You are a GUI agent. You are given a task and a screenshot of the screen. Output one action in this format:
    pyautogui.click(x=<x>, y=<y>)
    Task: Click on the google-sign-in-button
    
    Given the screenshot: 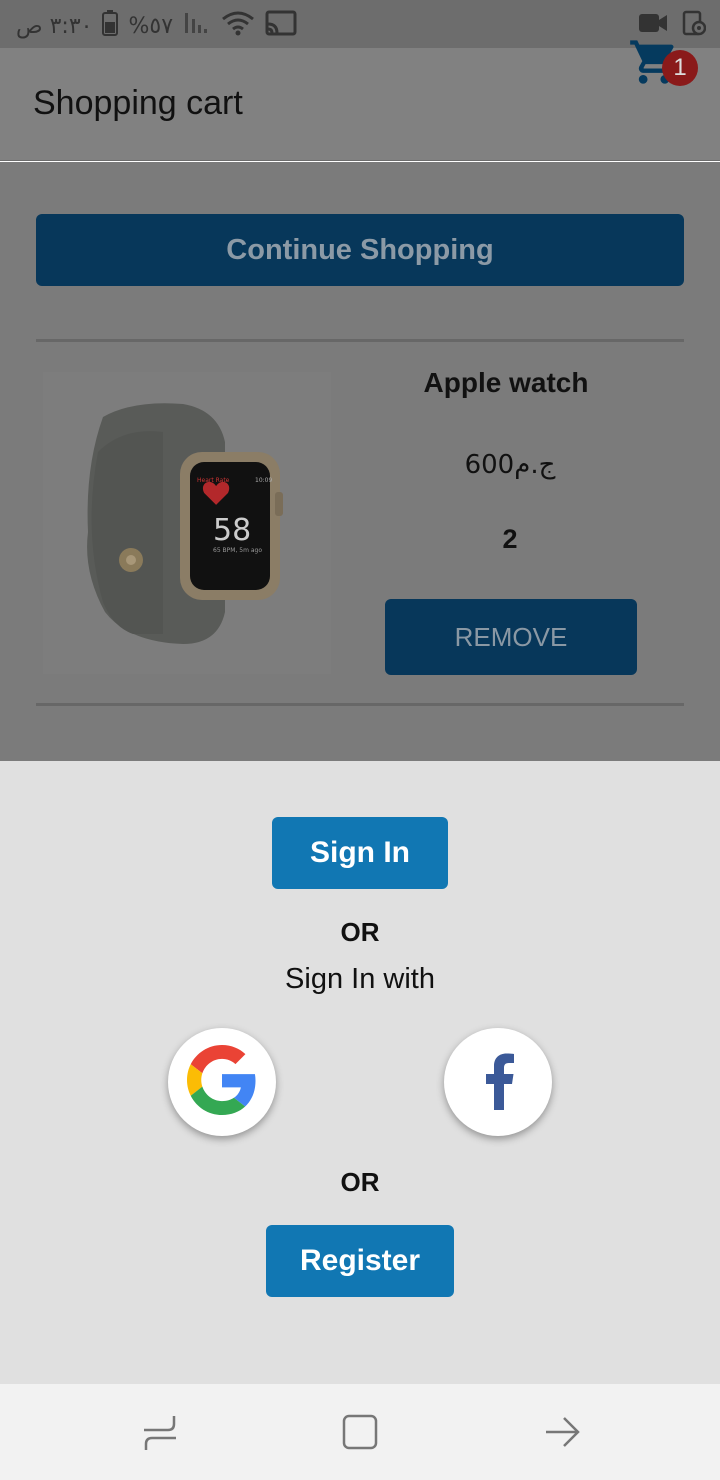 What is the action you would take?
    pyautogui.click(x=222, y=1082)
    